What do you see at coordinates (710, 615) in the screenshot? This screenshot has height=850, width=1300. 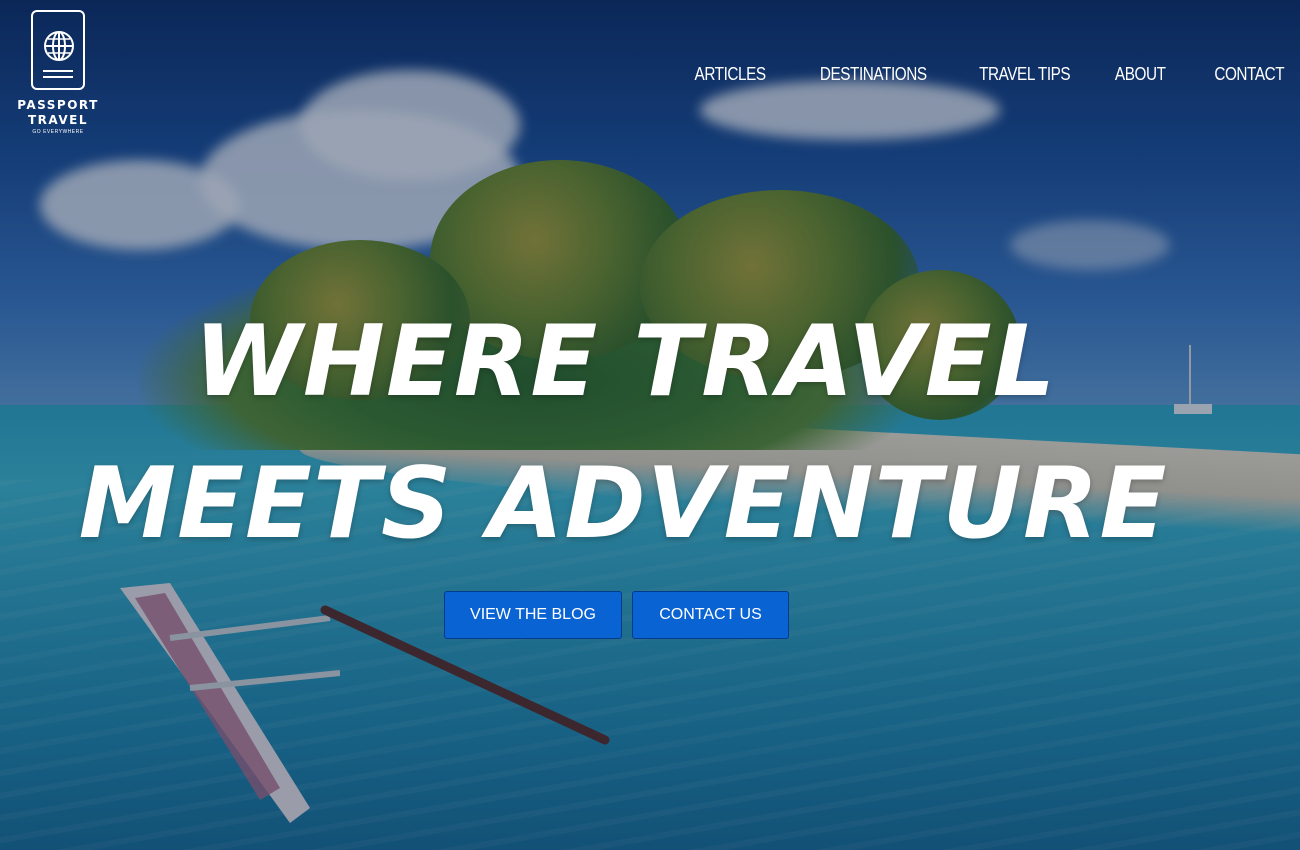 I see `contact-us-button: CONTACT US` at bounding box center [710, 615].